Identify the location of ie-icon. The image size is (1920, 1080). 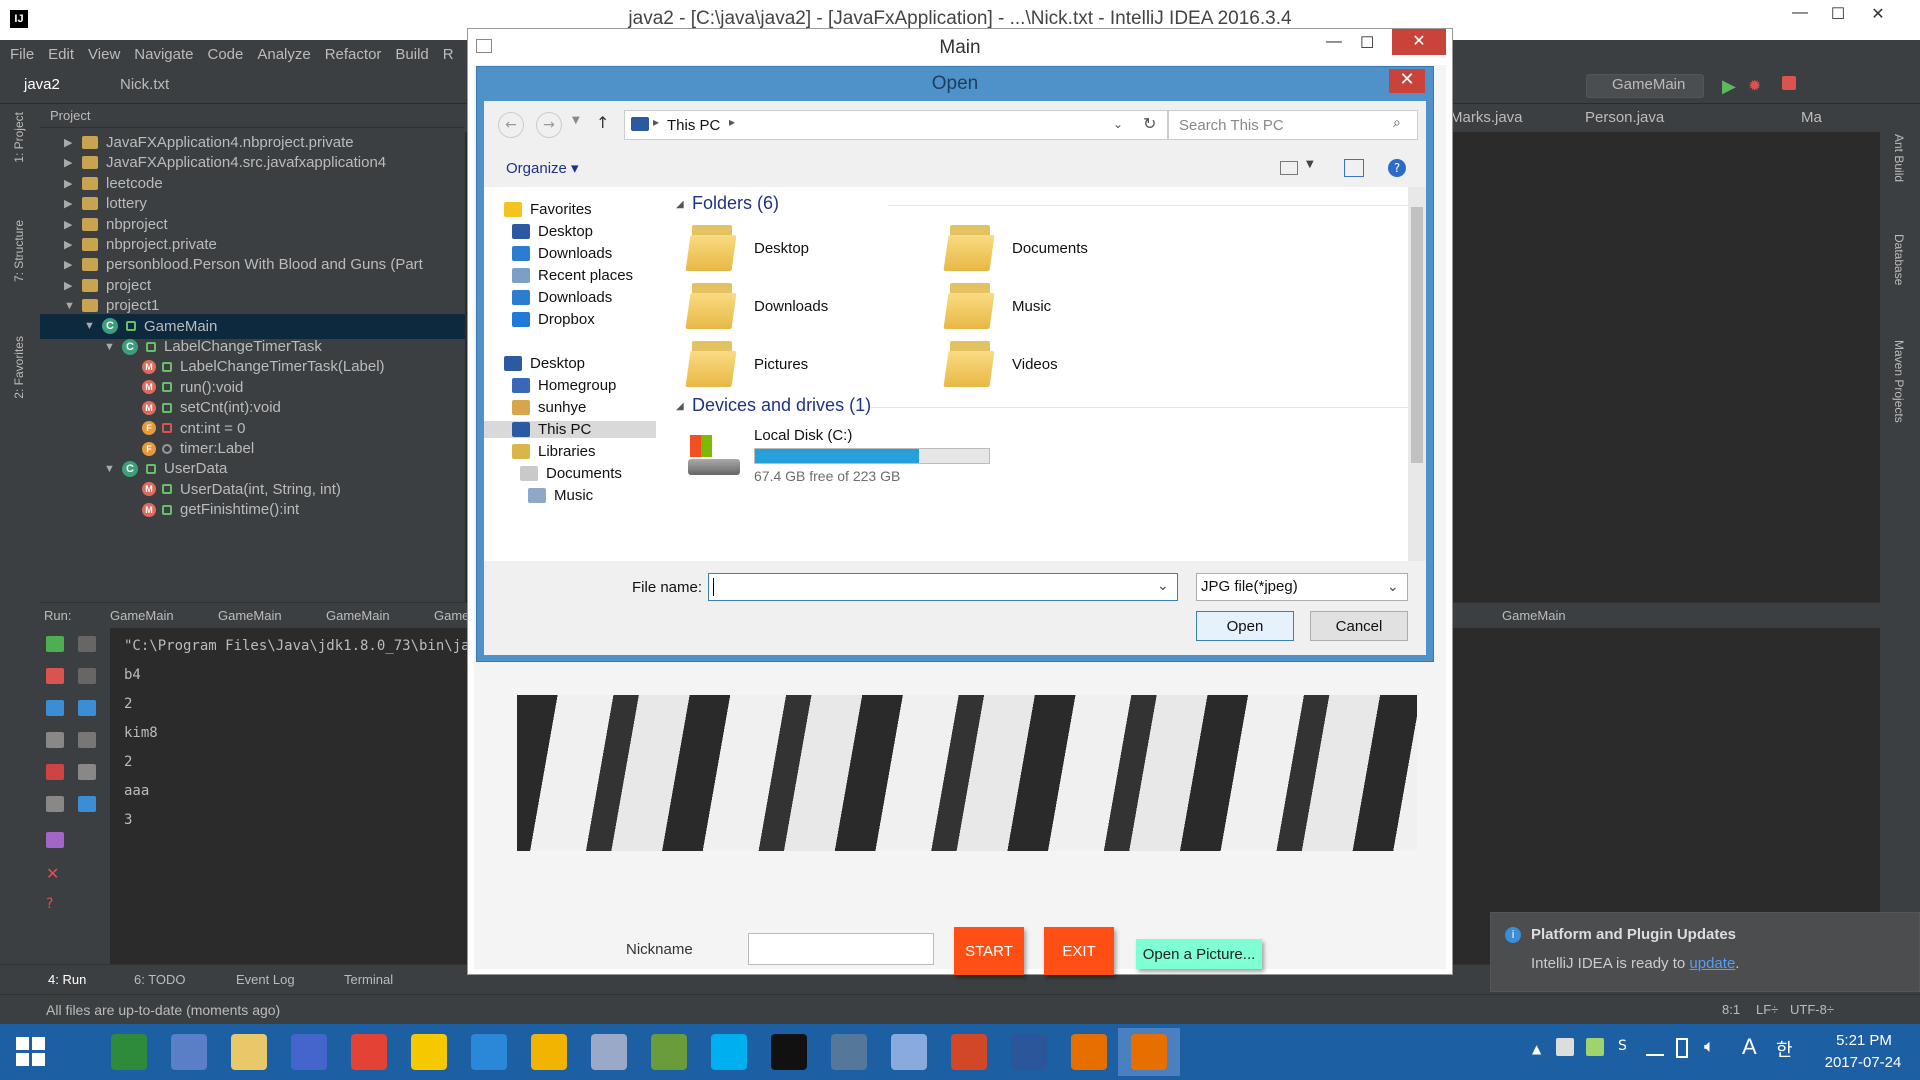
(489, 1052).